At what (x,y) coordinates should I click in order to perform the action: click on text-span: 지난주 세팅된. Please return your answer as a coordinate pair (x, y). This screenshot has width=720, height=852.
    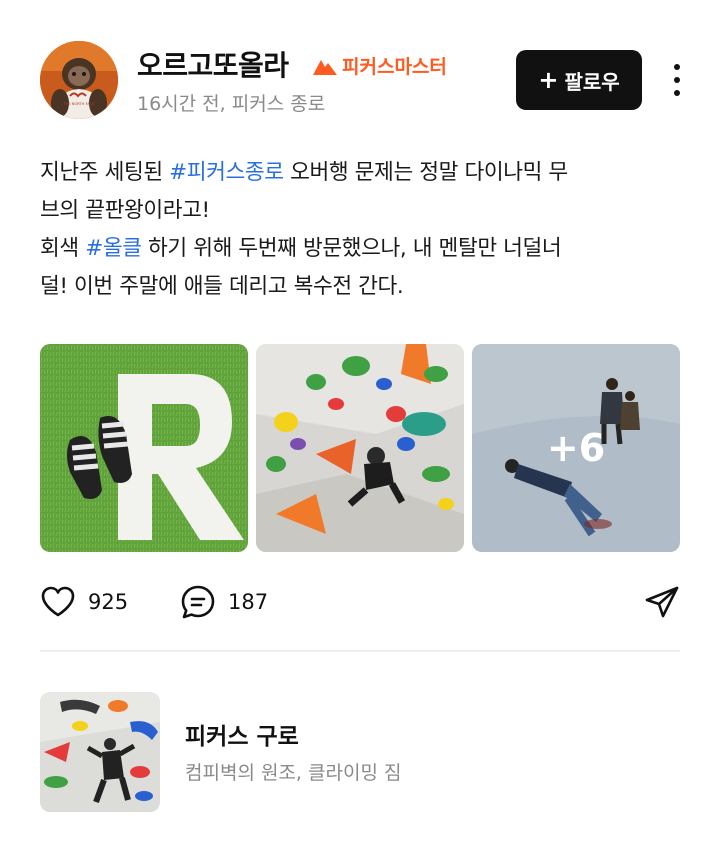
    Looking at the image, I should click on (105, 172).